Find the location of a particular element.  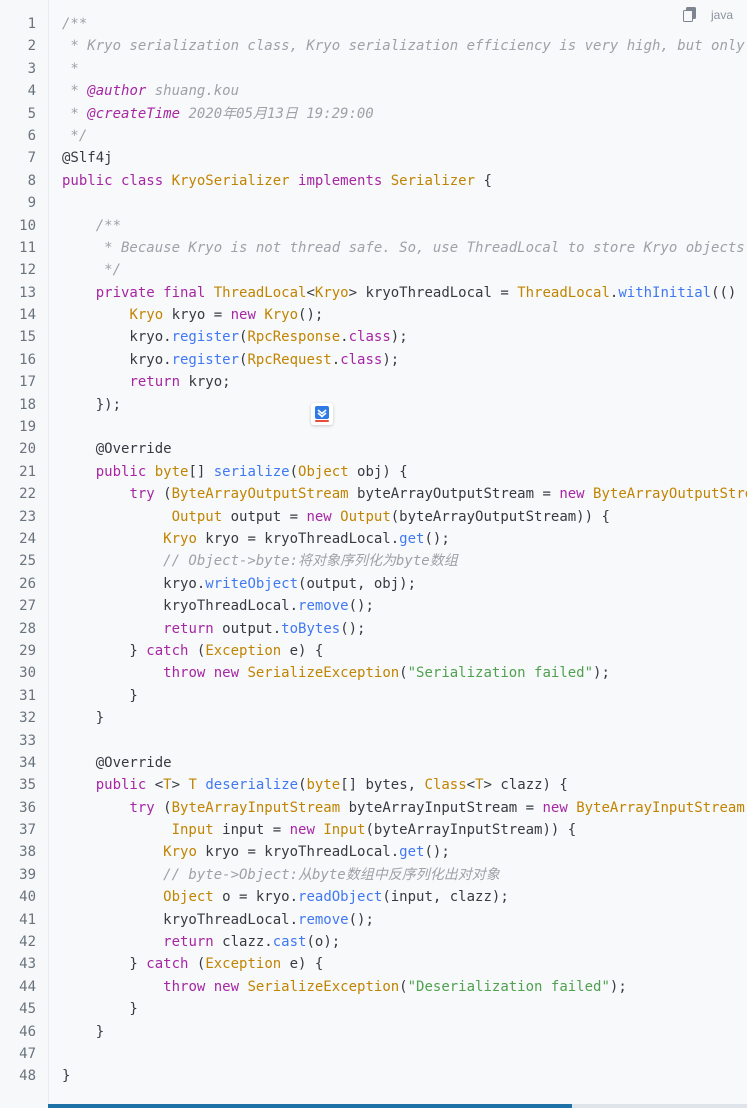

code-token: ThreadLocal is located at coordinates (260, 292).